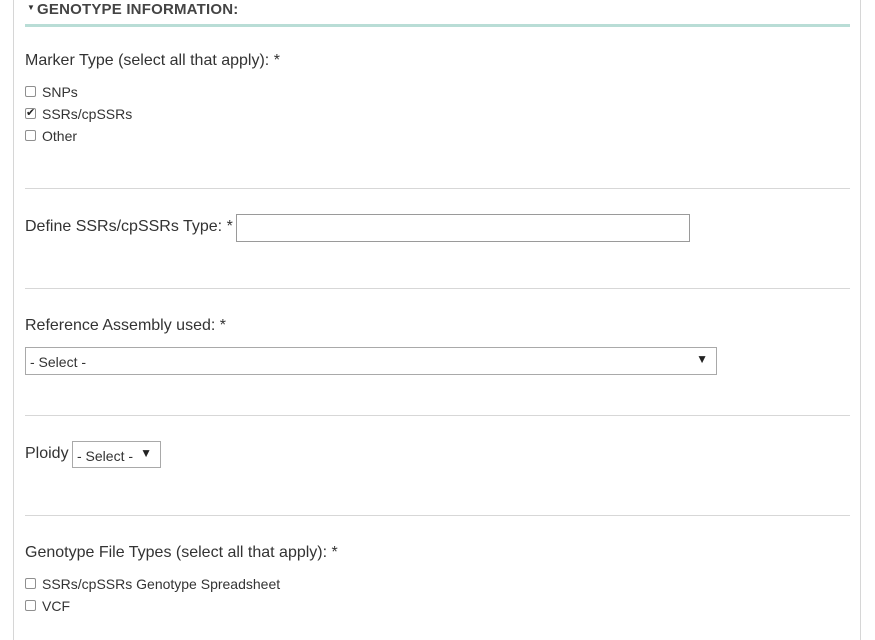  I want to click on ploidy-select: - Select - ▼, so click(116, 454).